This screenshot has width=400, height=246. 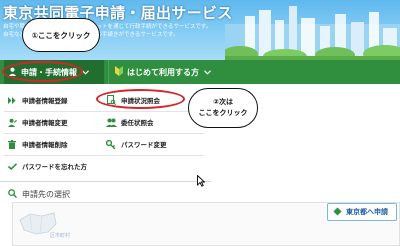 What do you see at coordinates (137, 123) in the screenshot?
I see `menu-item-label: 委任状照会` at bounding box center [137, 123].